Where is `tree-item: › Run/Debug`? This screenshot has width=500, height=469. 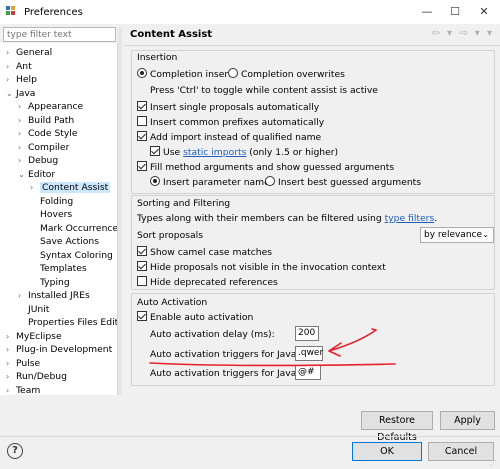
tree-item: › Run/Debug is located at coordinates (36, 376).